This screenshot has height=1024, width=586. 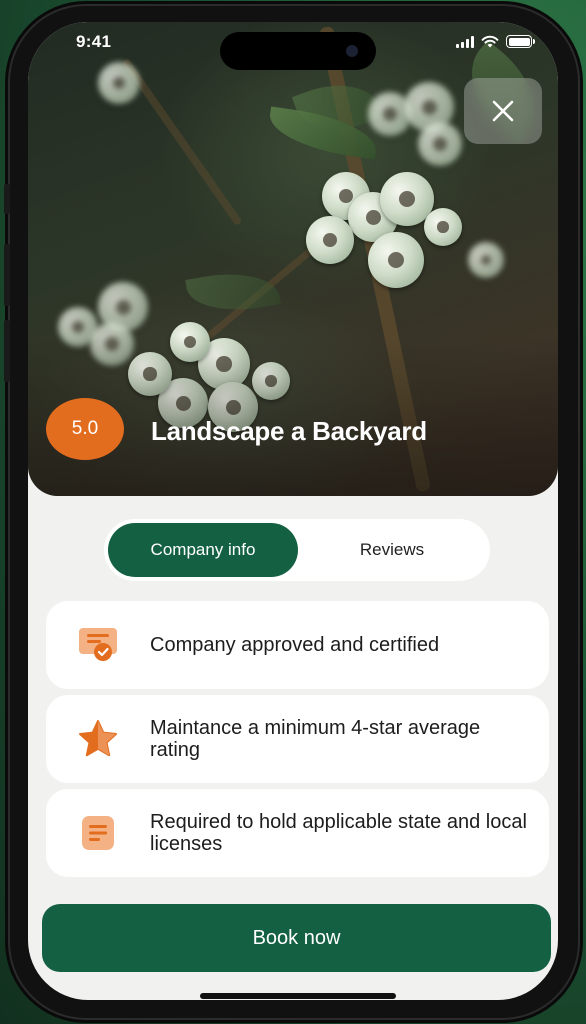 What do you see at coordinates (490, 41) in the screenshot?
I see `wifi-icon` at bounding box center [490, 41].